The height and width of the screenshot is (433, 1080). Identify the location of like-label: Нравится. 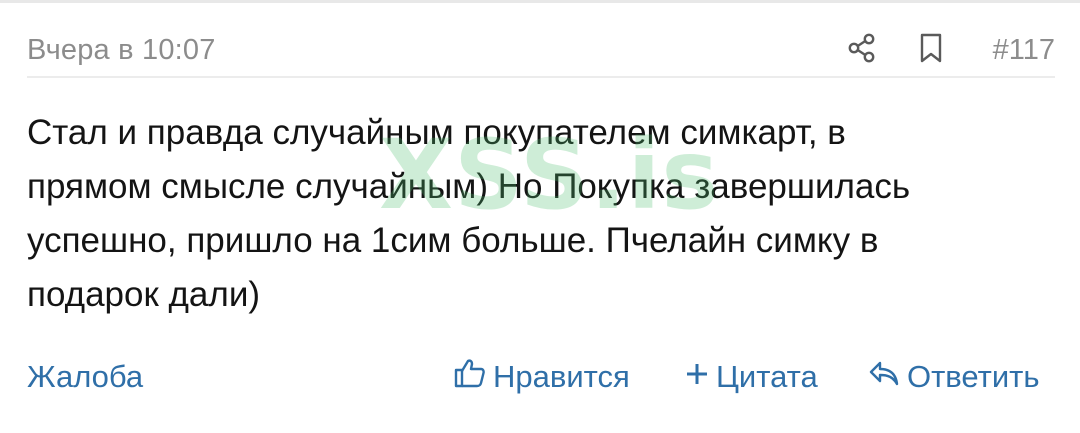
(561, 376).